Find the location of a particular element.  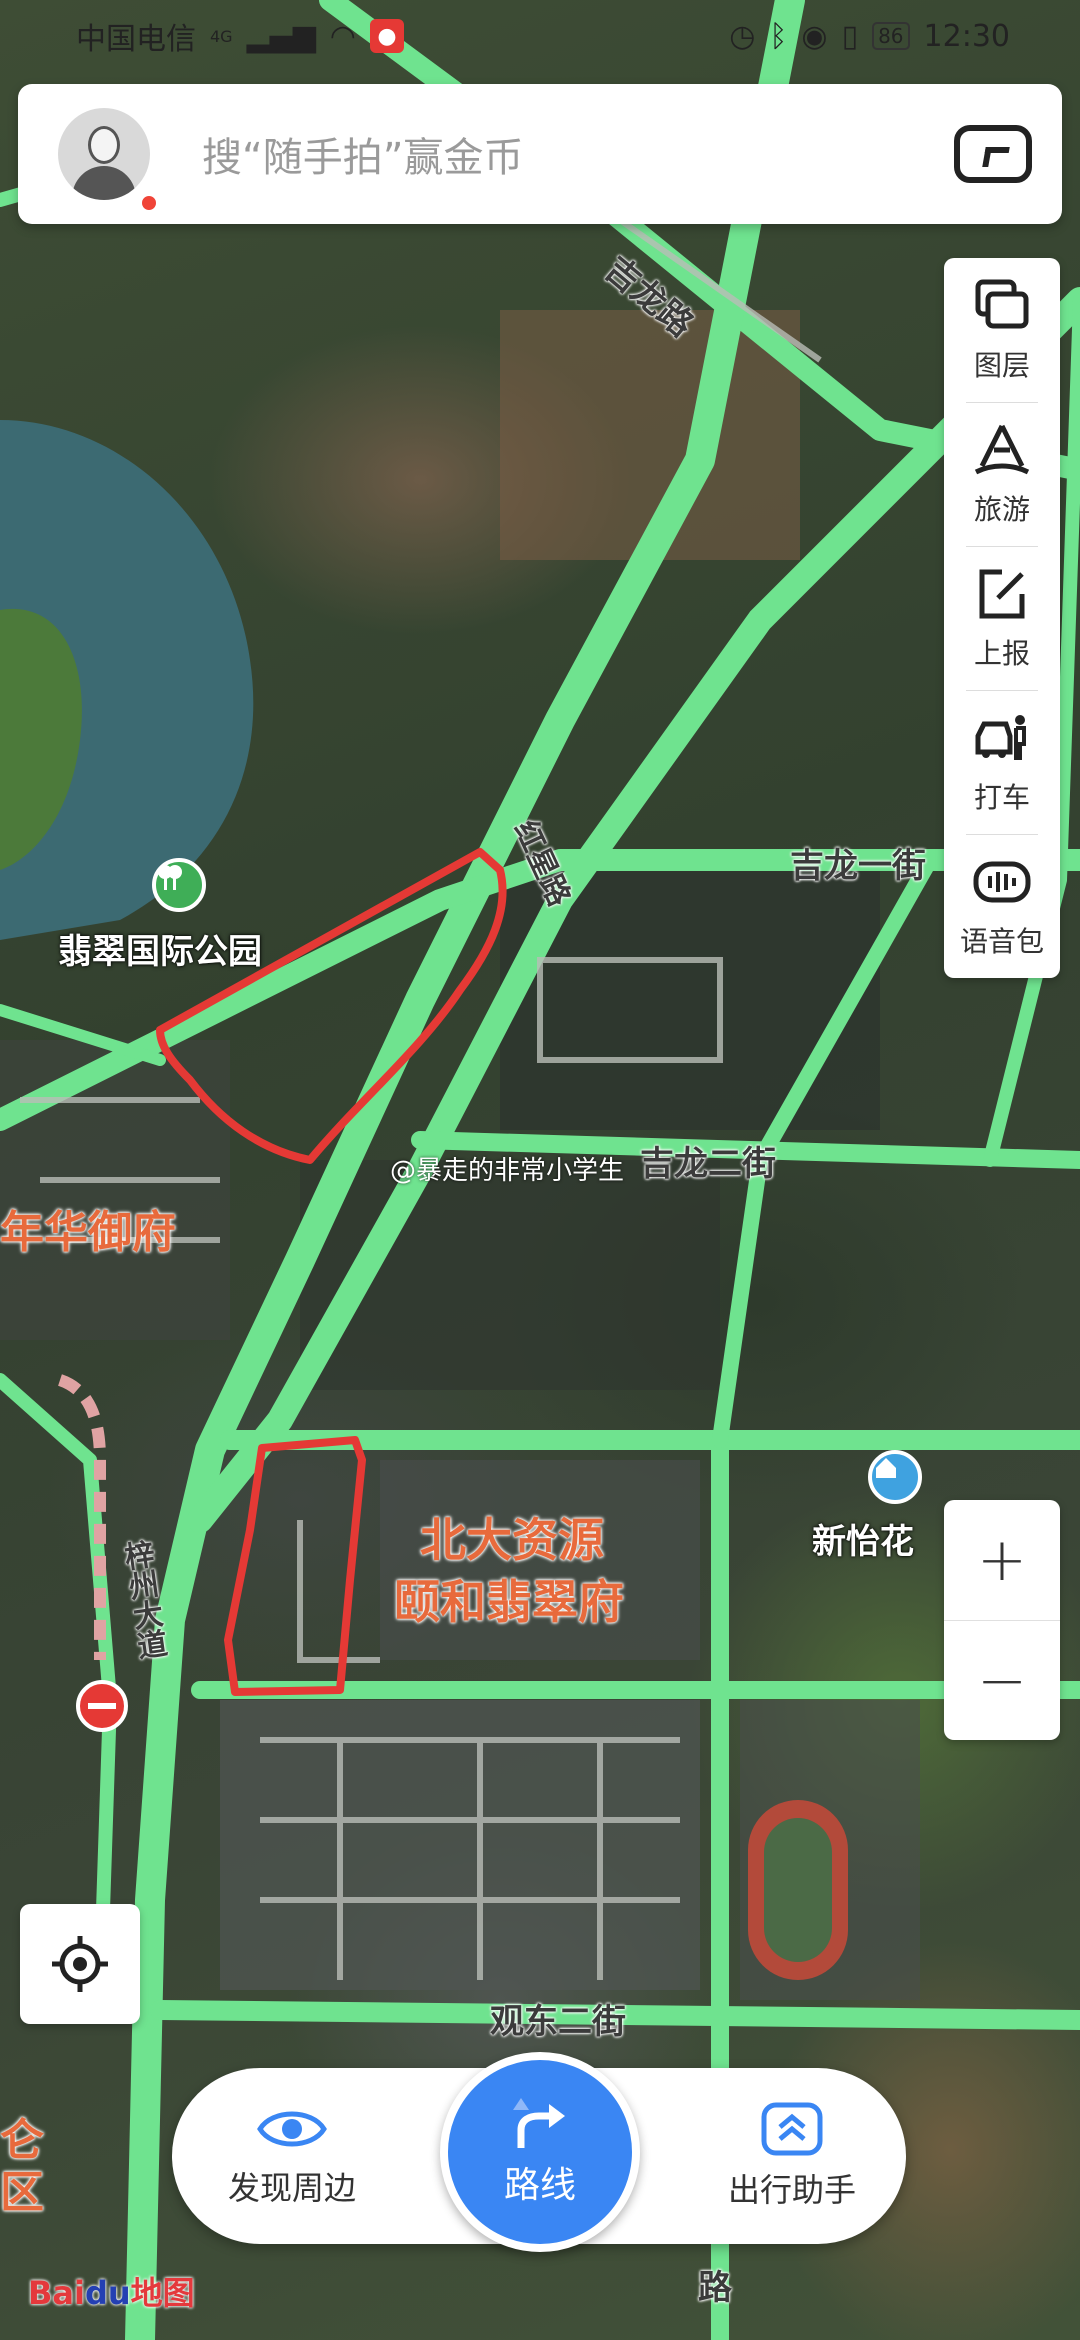

place-label-left-edge-2: 区 is located at coordinates (22, 2192).